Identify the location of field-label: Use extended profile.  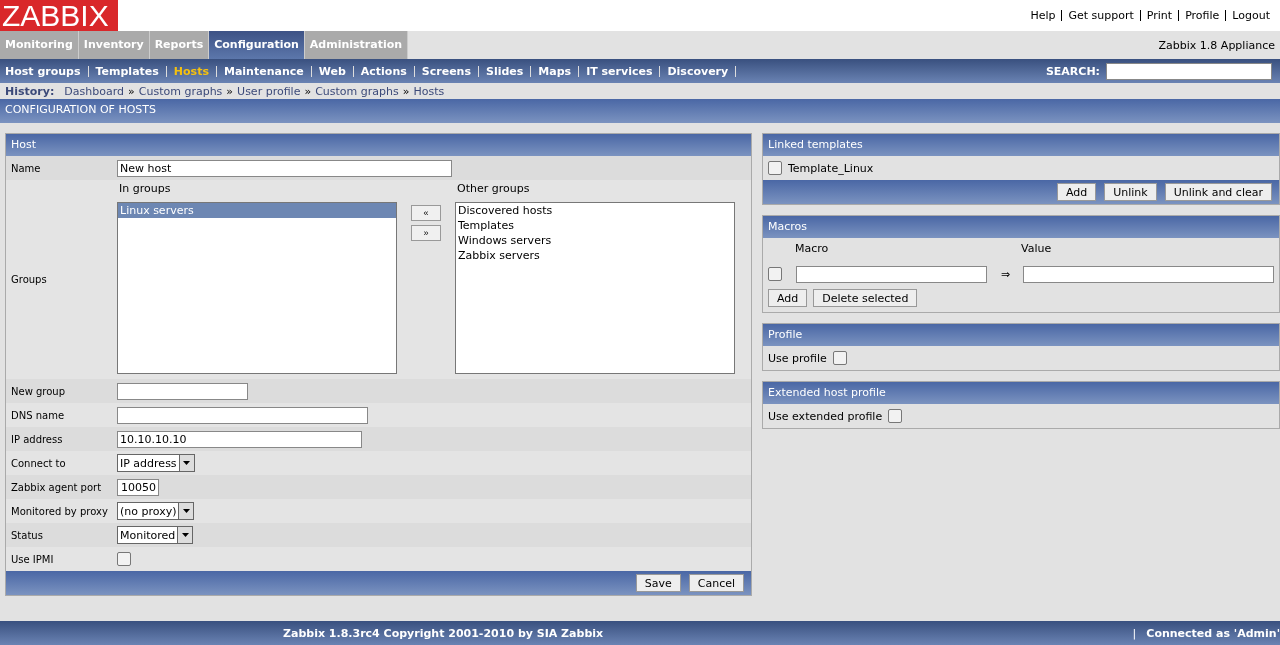
(825, 416).